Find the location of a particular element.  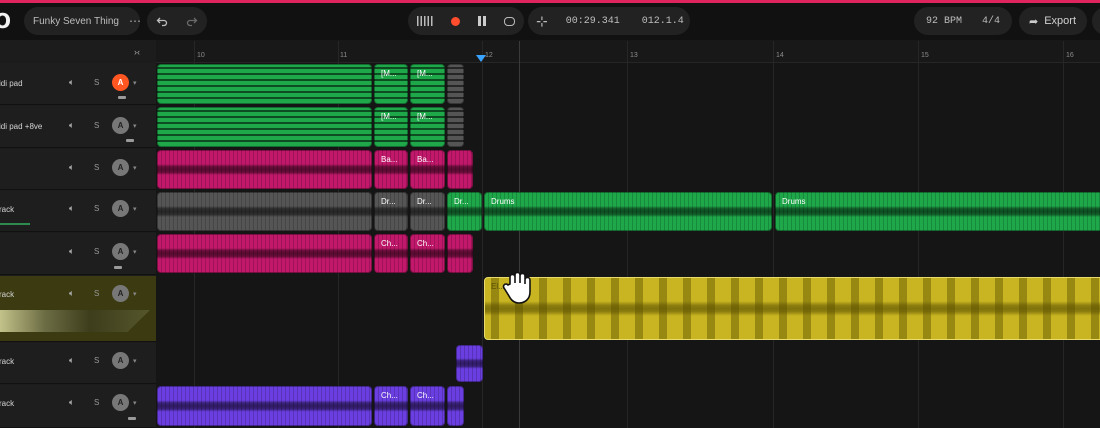

metronome-icon is located at coordinates (425, 21).